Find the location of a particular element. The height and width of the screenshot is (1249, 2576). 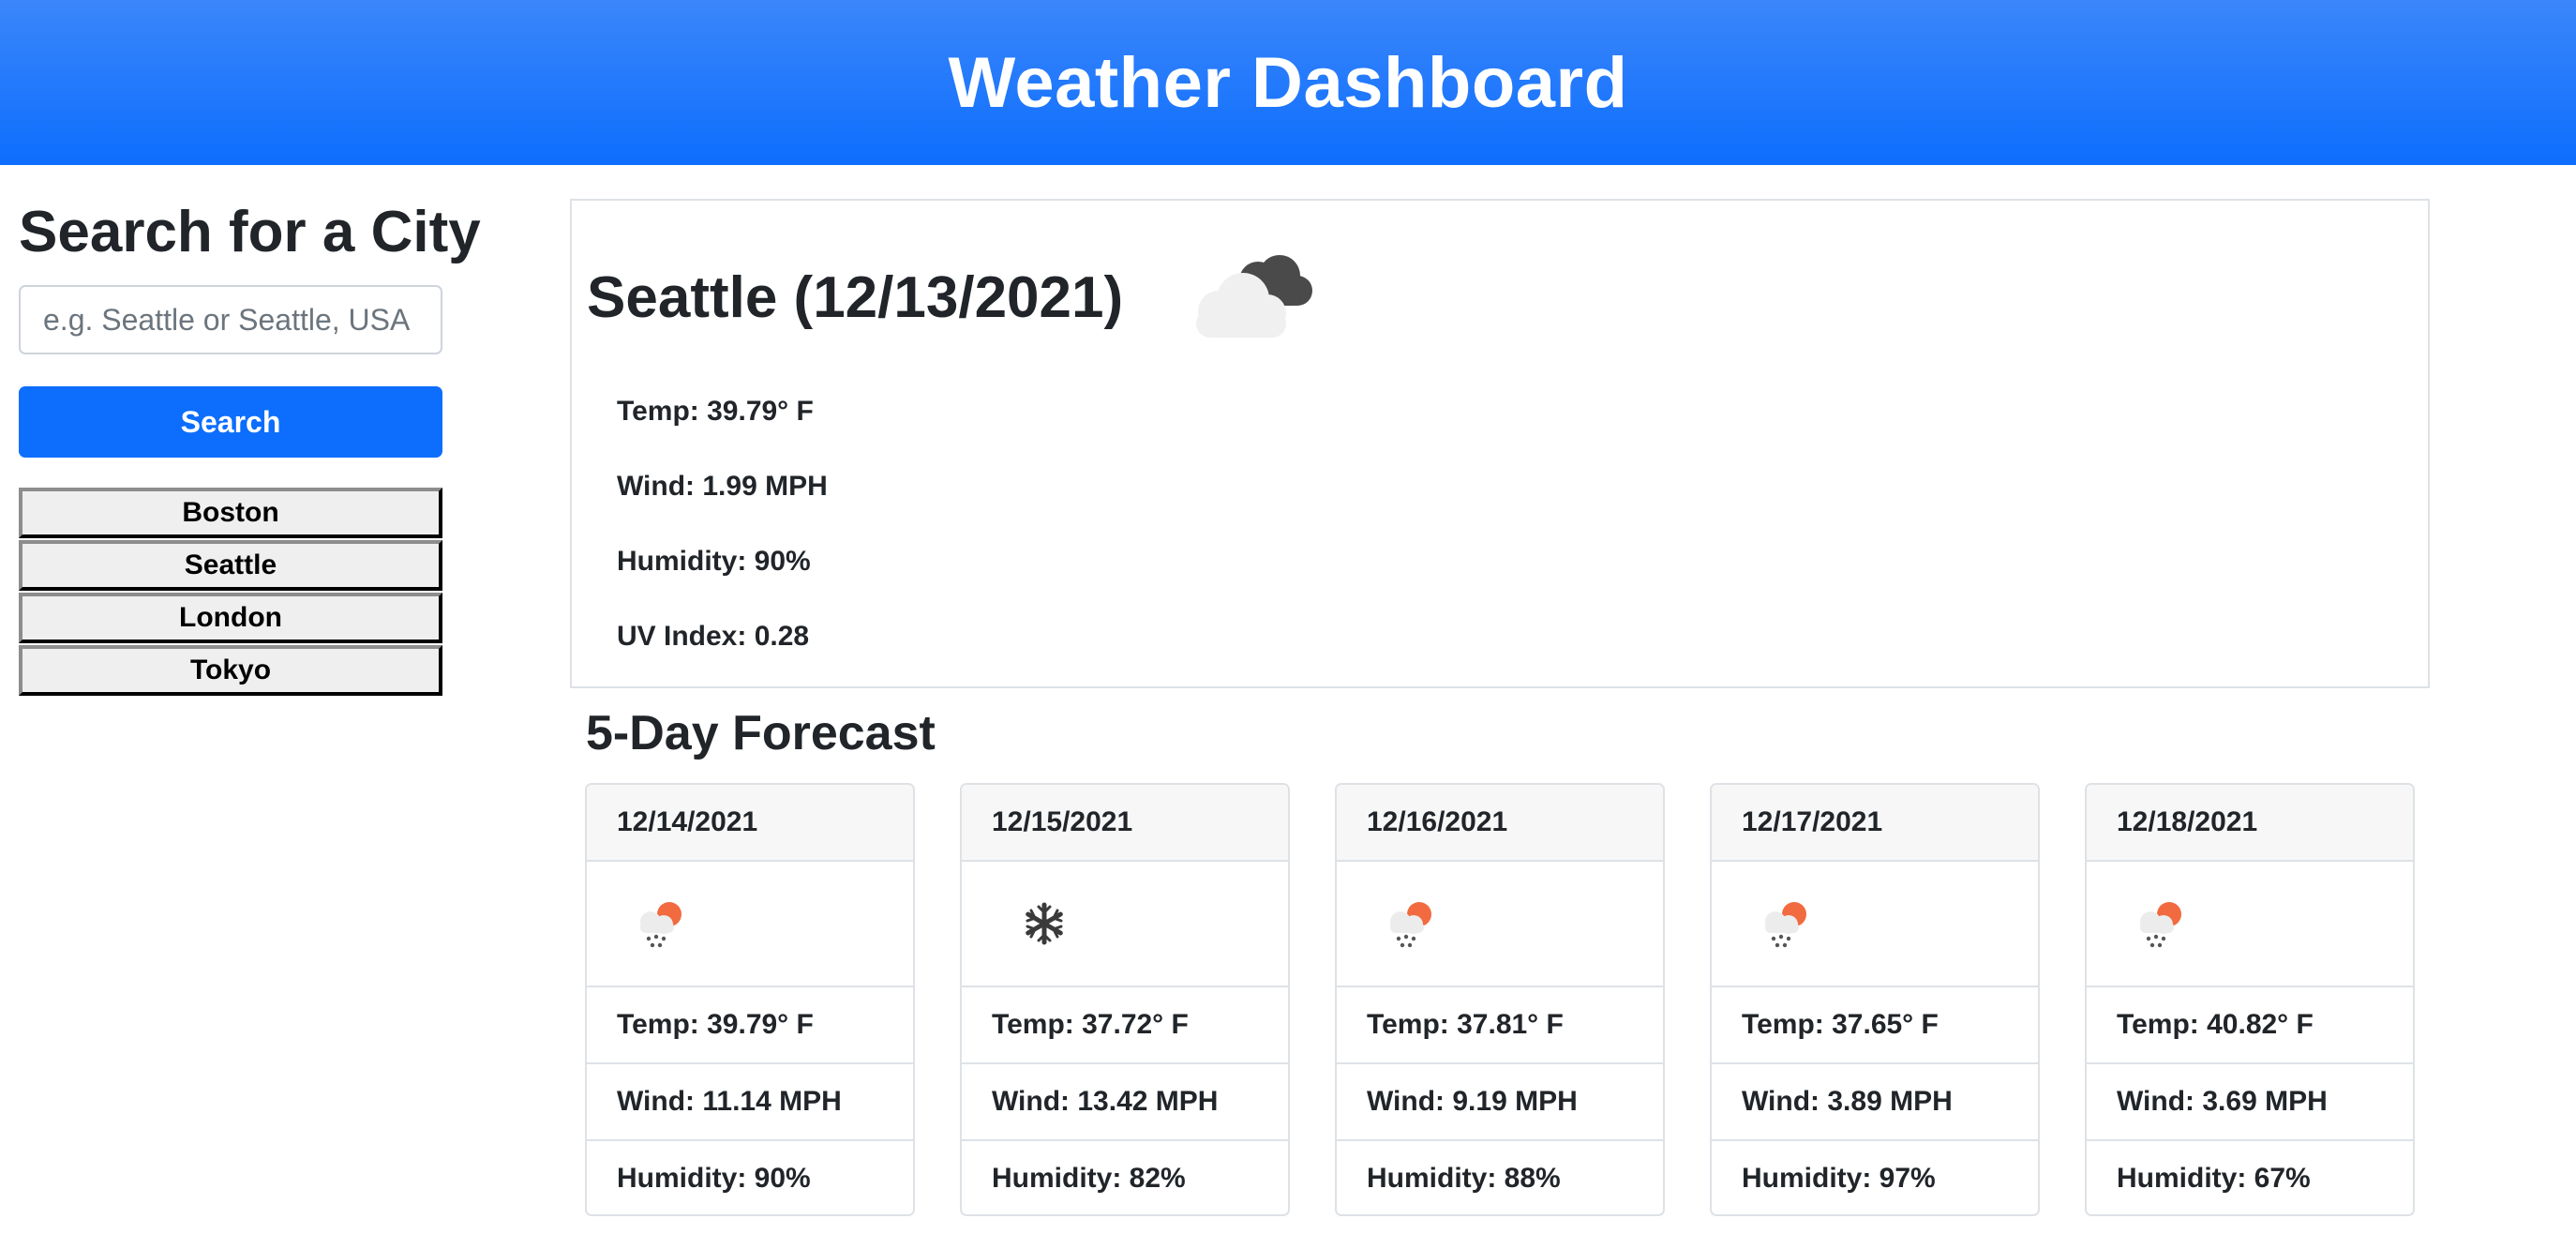

page-header: Weather Dashboard is located at coordinates (1288, 82).